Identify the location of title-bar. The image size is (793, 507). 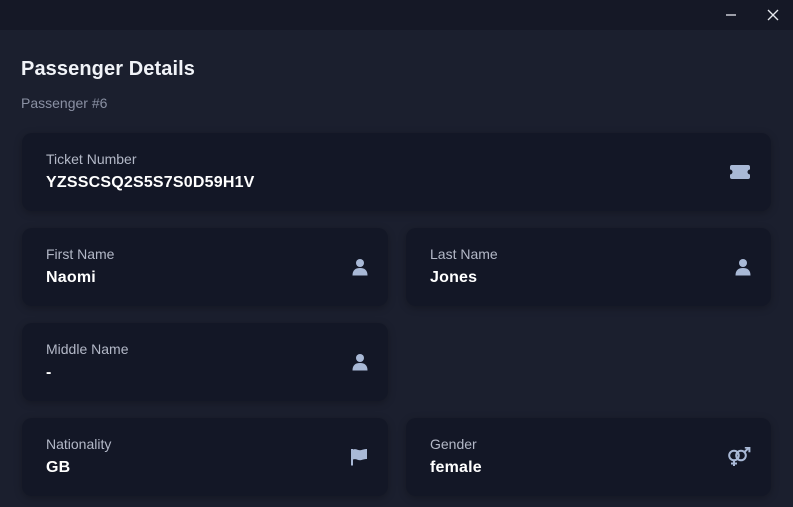
(396, 15).